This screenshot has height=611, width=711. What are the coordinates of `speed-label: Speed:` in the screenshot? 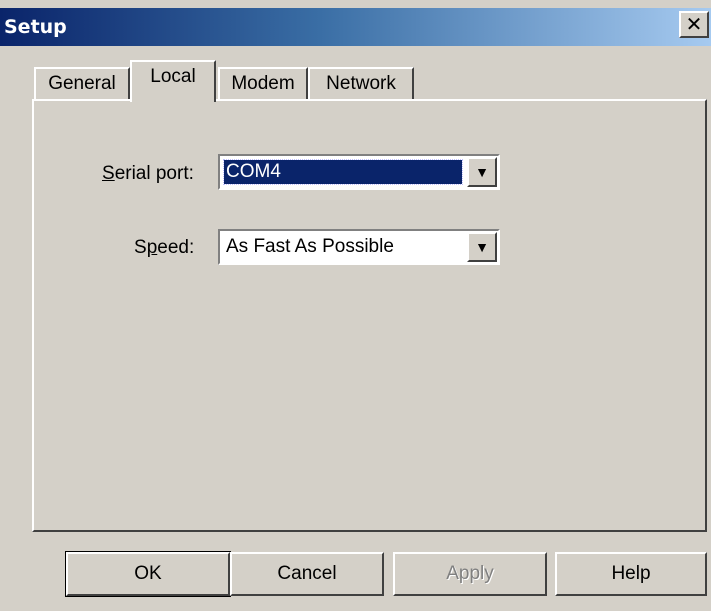 It's located at (164, 247).